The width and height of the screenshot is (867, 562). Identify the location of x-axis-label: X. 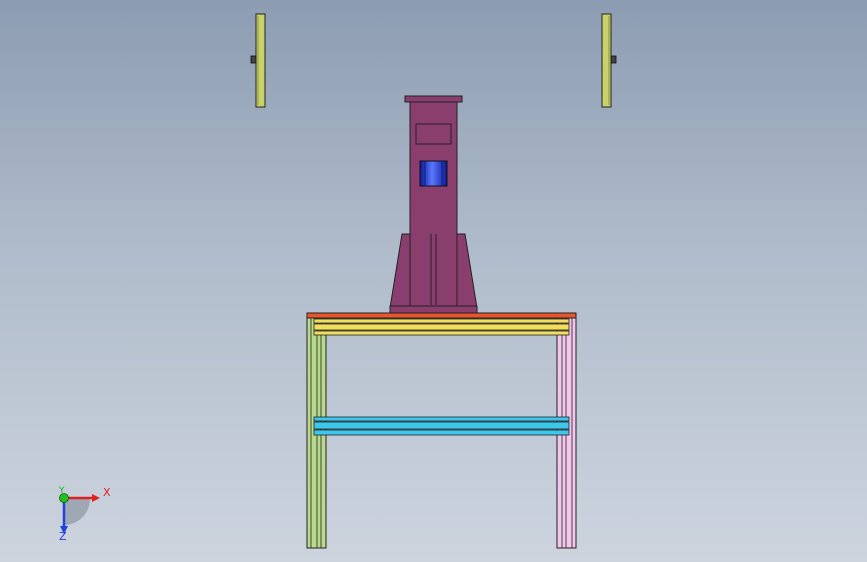
(107, 492).